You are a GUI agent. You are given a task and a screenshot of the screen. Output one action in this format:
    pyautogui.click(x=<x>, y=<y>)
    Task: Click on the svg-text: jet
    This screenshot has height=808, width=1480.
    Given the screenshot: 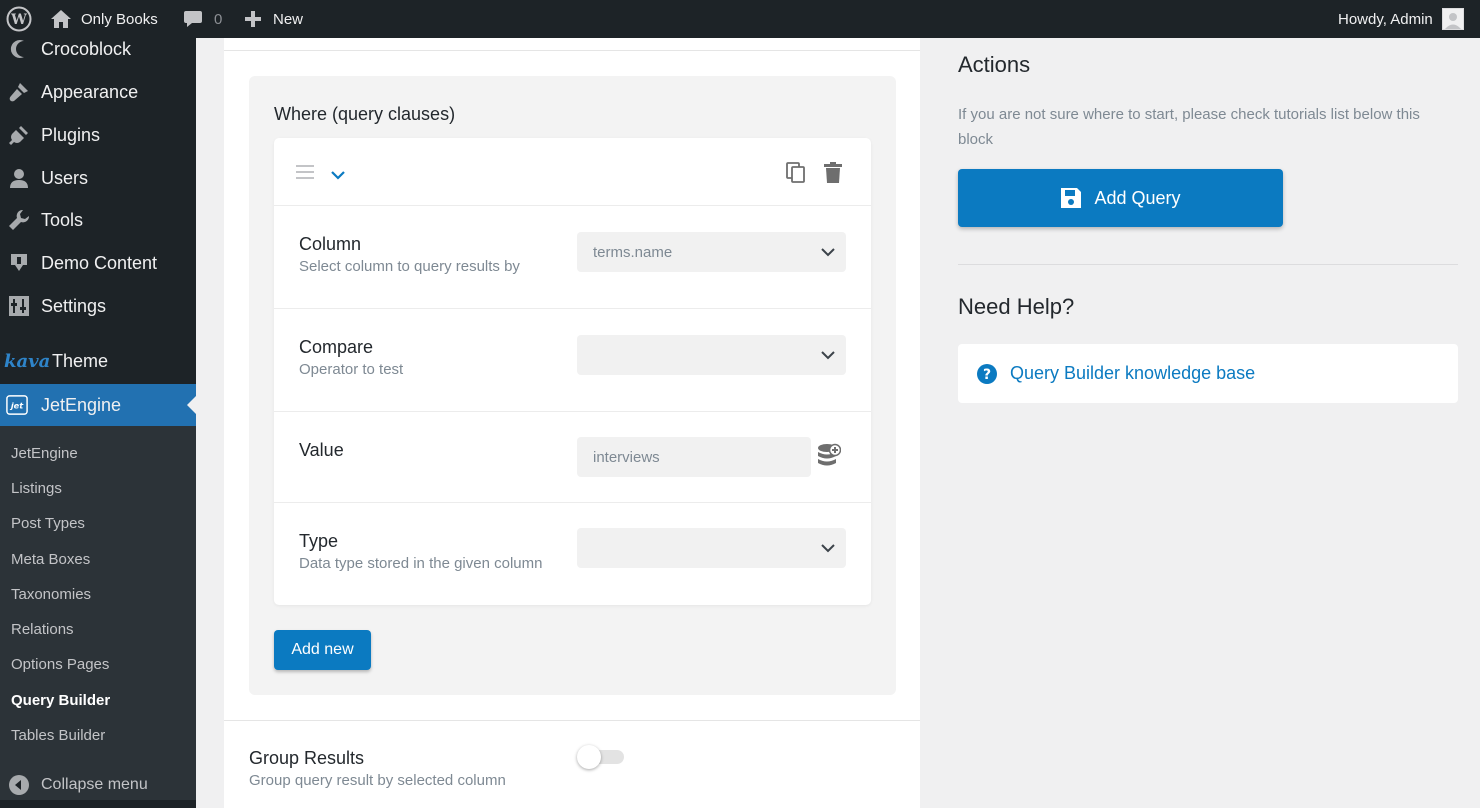 What is the action you would take?
    pyautogui.click(x=16, y=406)
    